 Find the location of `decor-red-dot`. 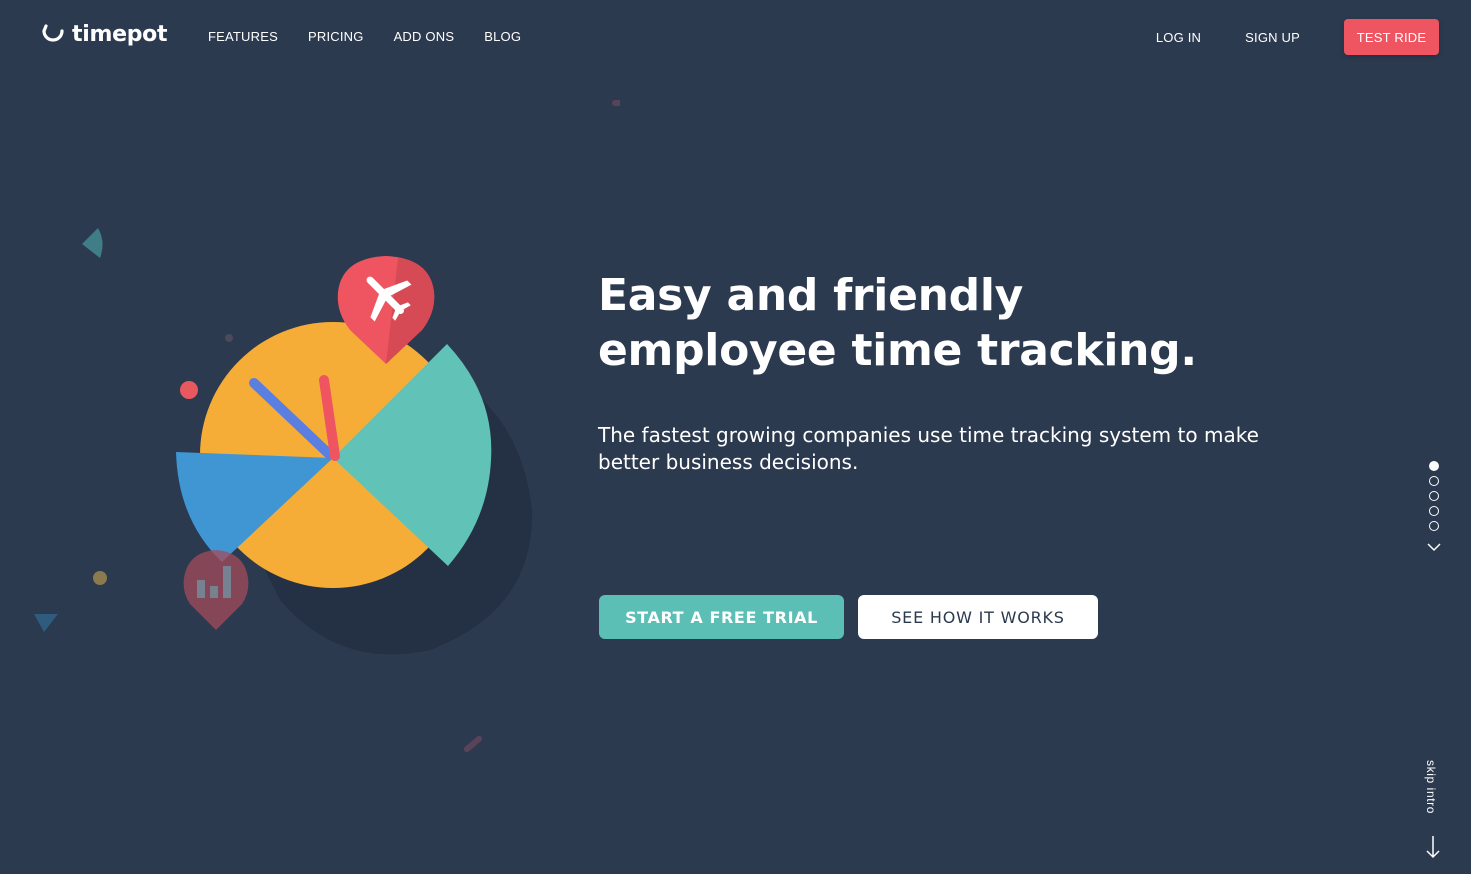

decor-red-dot is located at coordinates (189, 390).